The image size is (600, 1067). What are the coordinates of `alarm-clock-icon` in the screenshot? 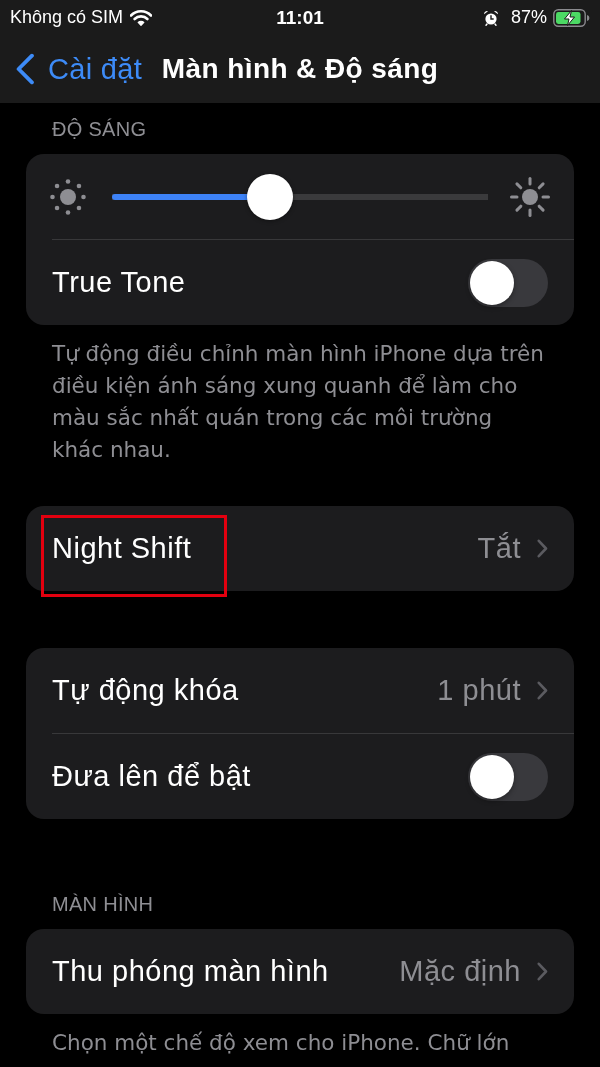 It's located at (490, 17).